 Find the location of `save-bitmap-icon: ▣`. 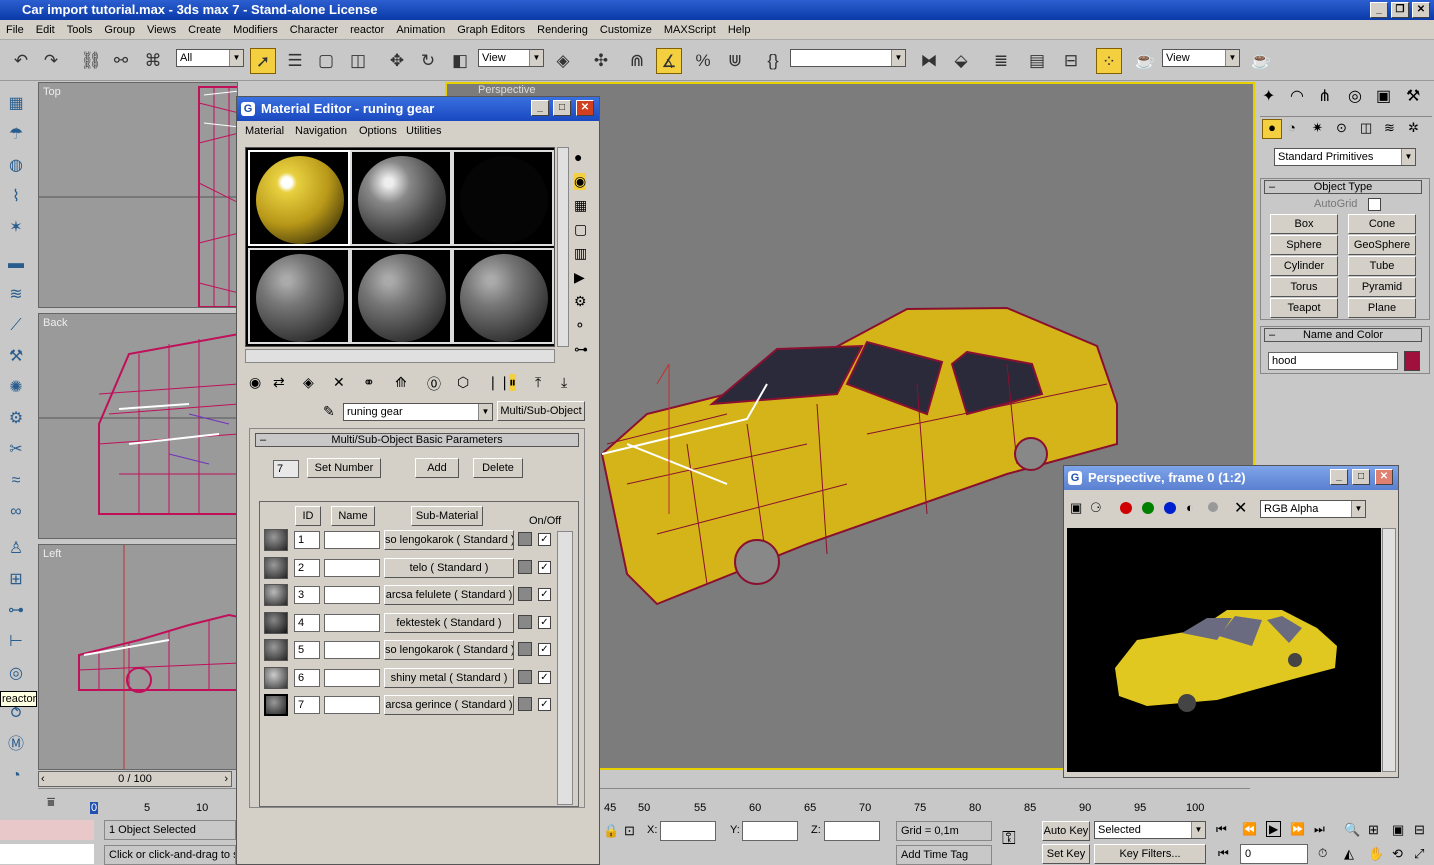

save-bitmap-icon: ▣ is located at coordinates (1076, 508).